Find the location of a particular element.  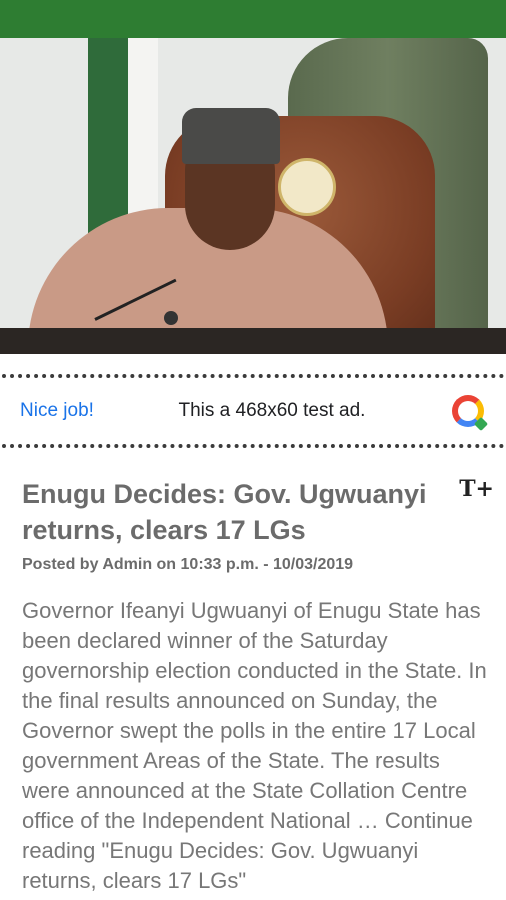

hero-seal-icon is located at coordinates (307, 187).